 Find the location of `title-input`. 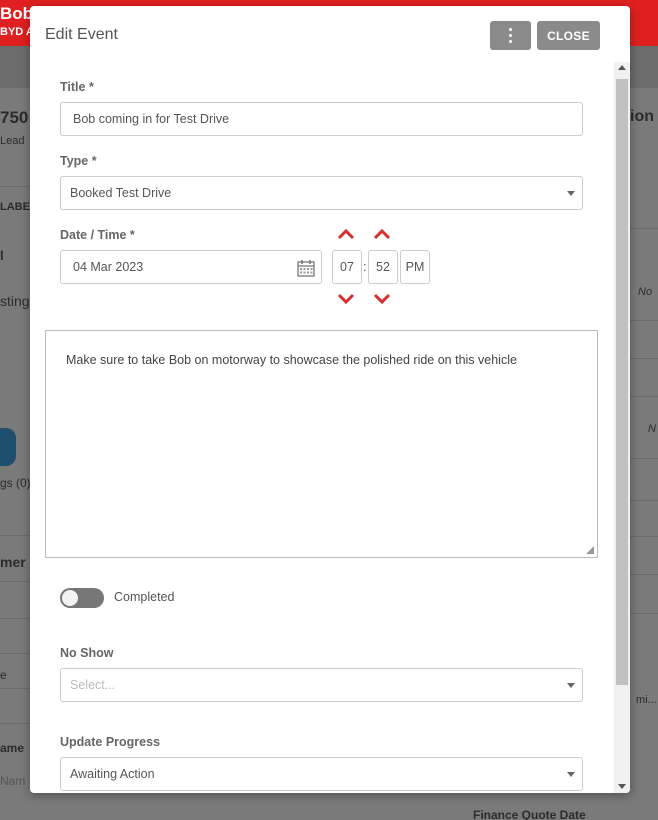

title-input is located at coordinates (321, 119).